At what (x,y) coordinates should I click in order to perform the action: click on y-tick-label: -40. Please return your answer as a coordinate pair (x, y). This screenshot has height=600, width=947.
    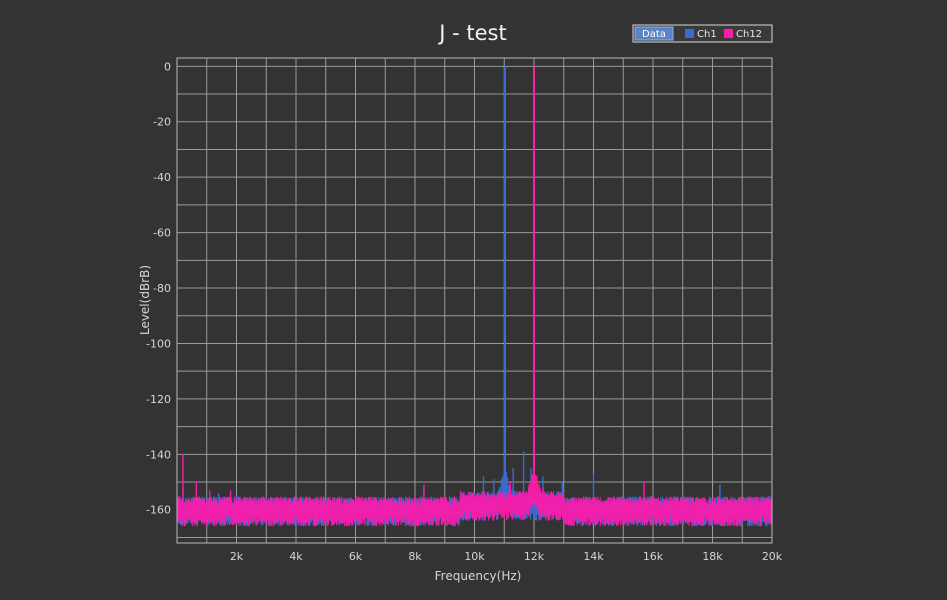
    Looking at the image, I should click on (162, 177).